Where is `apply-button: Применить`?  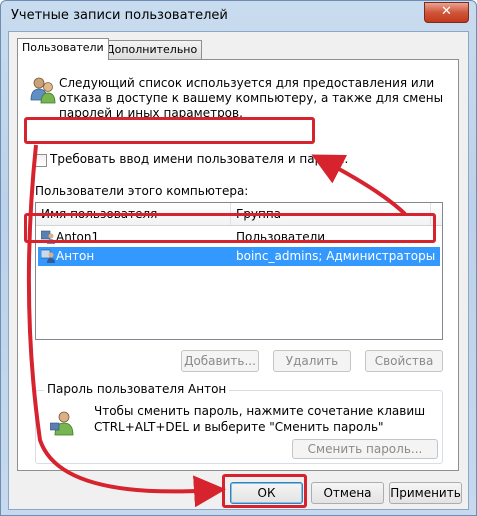
apply-button: Применить is located at coordinates (425, 493).